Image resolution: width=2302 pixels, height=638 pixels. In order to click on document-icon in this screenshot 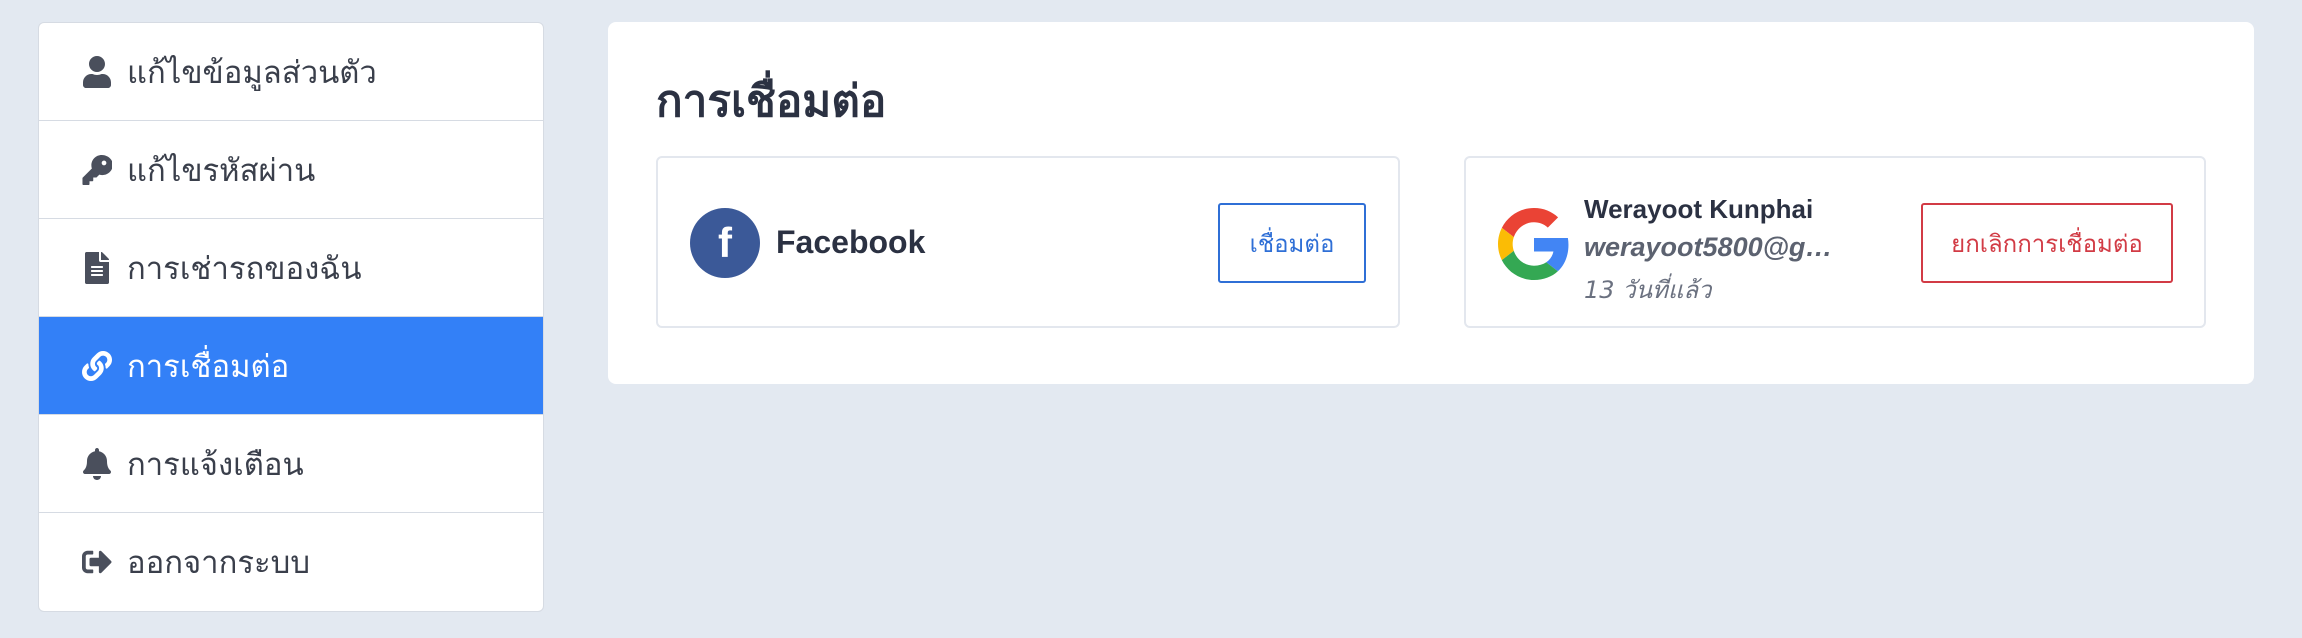, I will do `click(97, 268)`.